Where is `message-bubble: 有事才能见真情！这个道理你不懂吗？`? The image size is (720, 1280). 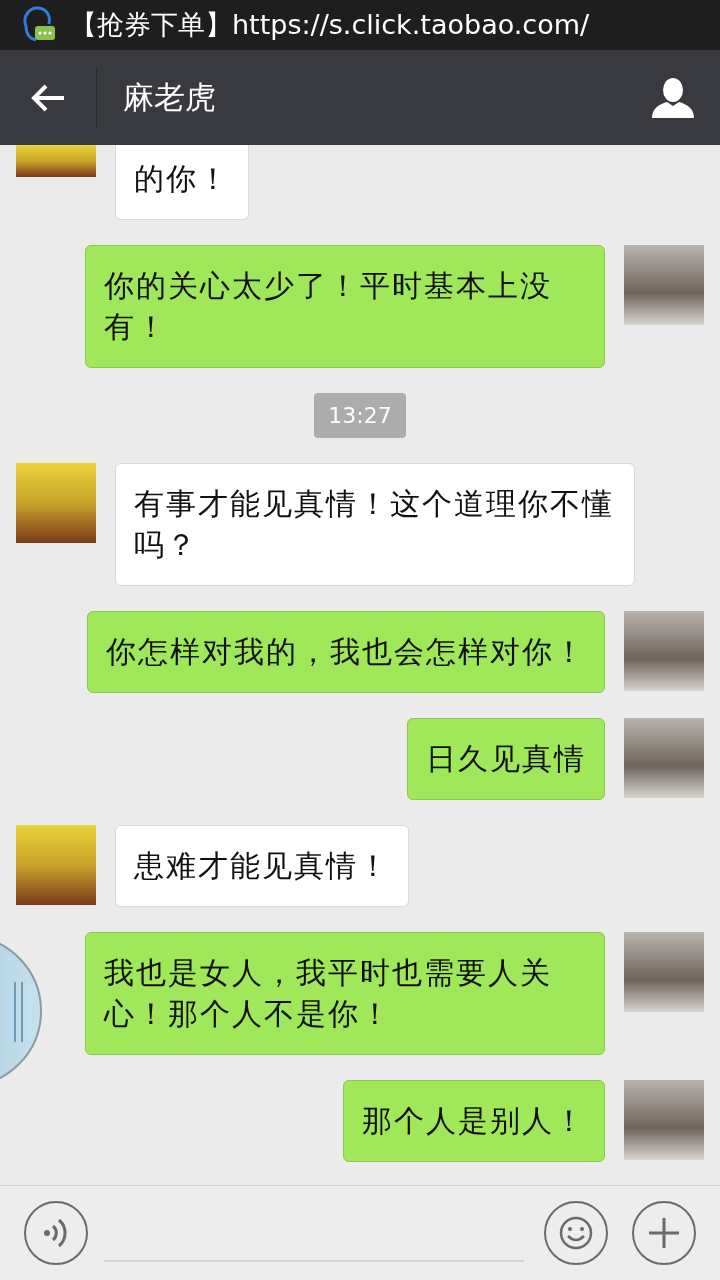
message-bubble: 有事才能见真情！这个道理你不懂吗？ is located at coordinates (375, 524).